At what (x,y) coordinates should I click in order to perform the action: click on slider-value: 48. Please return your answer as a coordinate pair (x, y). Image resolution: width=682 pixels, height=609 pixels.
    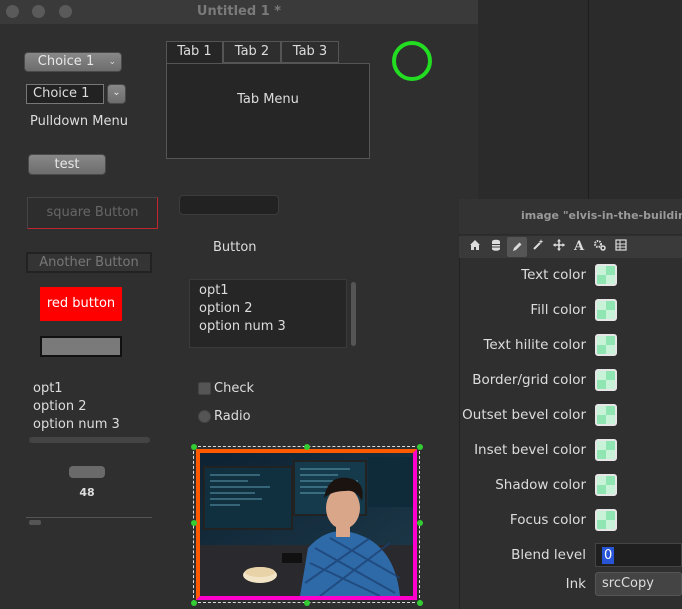
    Looking at the image, I should click on (87, 492).